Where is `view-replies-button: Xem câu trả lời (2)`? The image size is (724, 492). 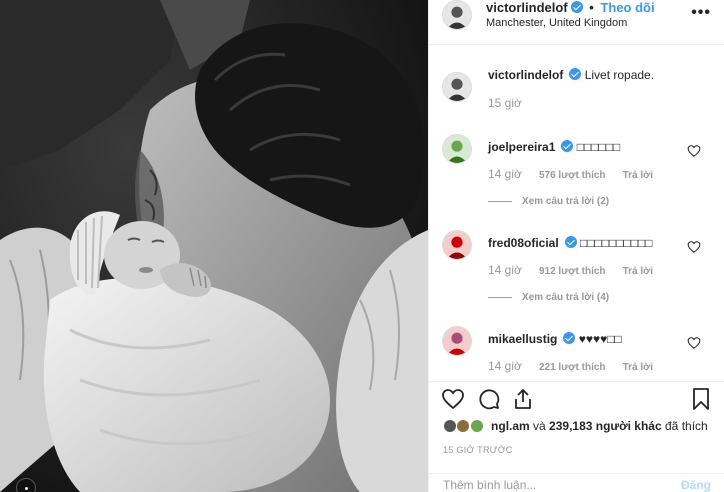 view-replies-button: Xem câu trả lời (2) is located at coordinates (548, 201).